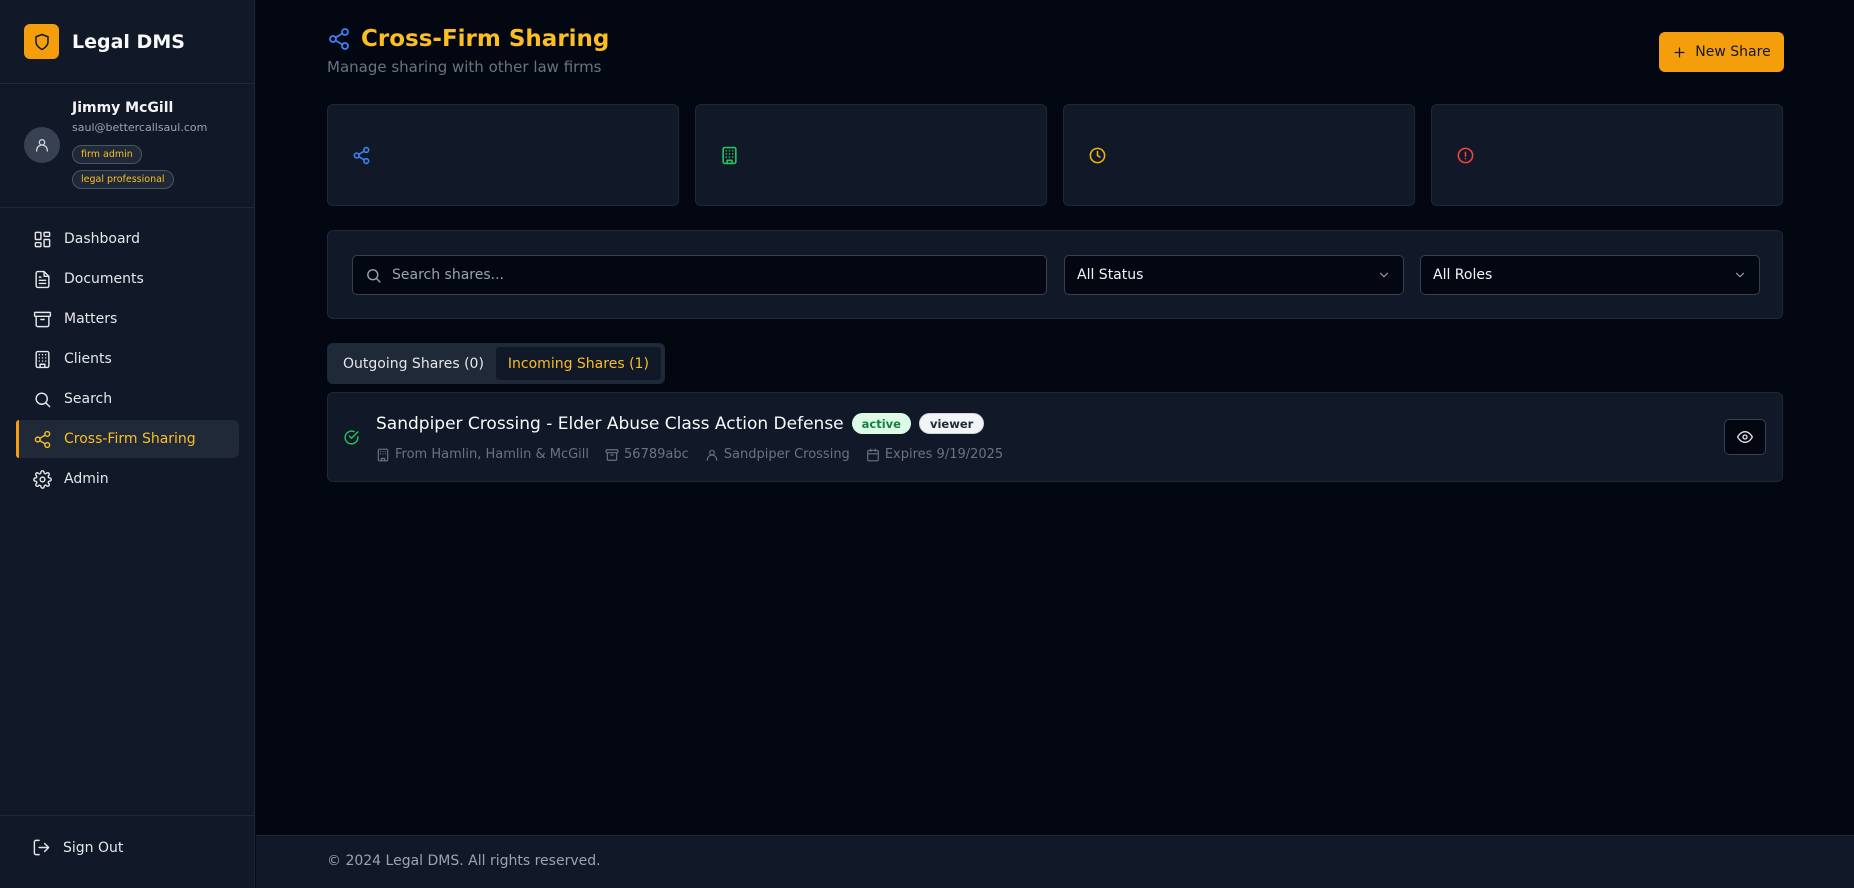 The height and width of the screenshot is (888, 1854). Describe the element at coordinates (873, 455) in the screenshot. I see `calendar-icon` at that location.